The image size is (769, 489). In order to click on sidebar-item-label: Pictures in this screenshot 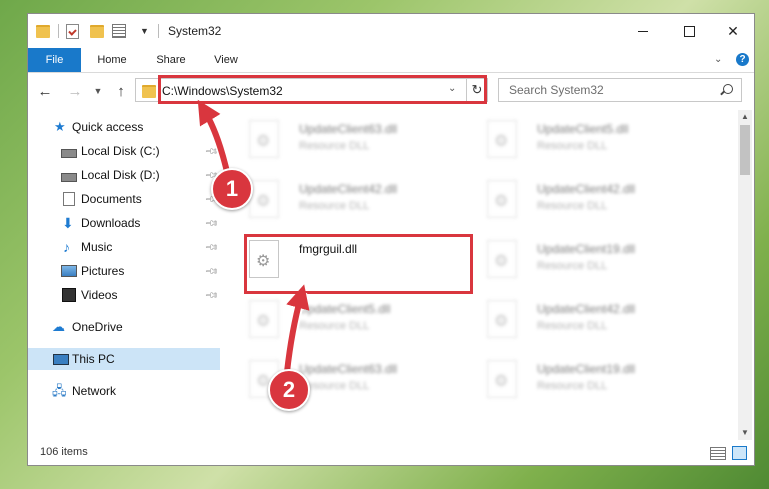, I will do `click(103, 271)`.